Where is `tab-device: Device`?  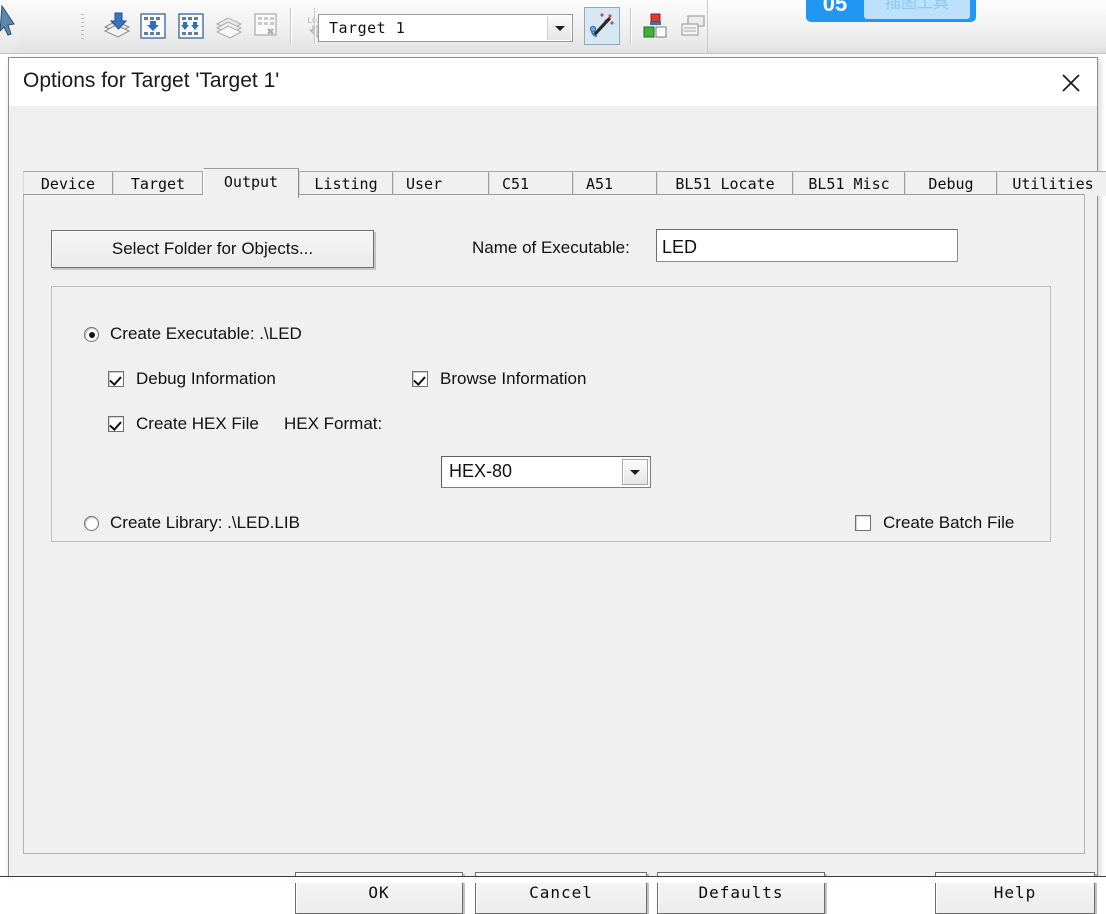 tab-device: Device is located at coordinates (68, 183).